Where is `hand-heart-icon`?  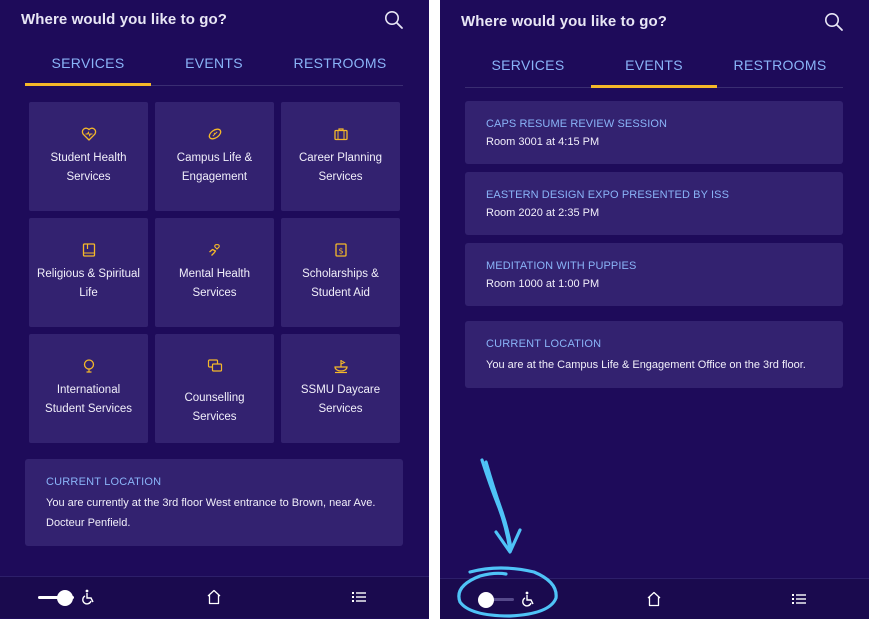 hand-heart-icon is located at coordinates (214, 251).